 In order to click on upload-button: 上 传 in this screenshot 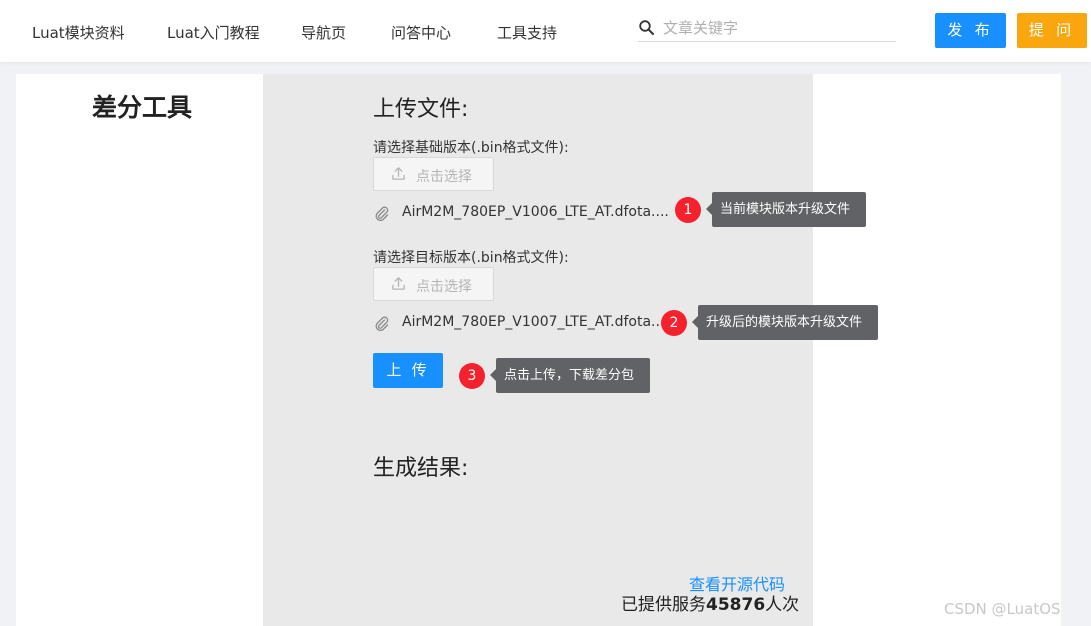, I will do `click(408, 370)`.